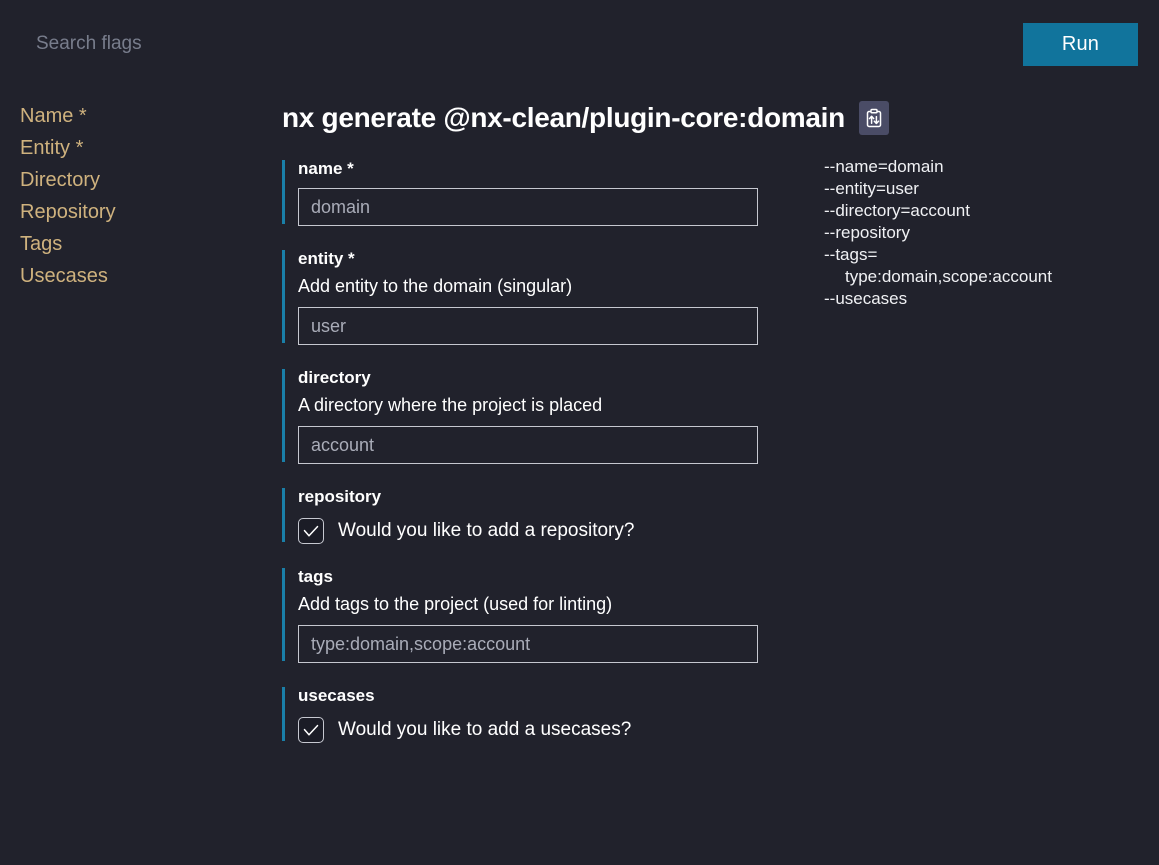 The width and height of the screenshot is (1159, 865). I want to click on repository-checkbox-label: Would you like to add a repository?, so click(486, 530).